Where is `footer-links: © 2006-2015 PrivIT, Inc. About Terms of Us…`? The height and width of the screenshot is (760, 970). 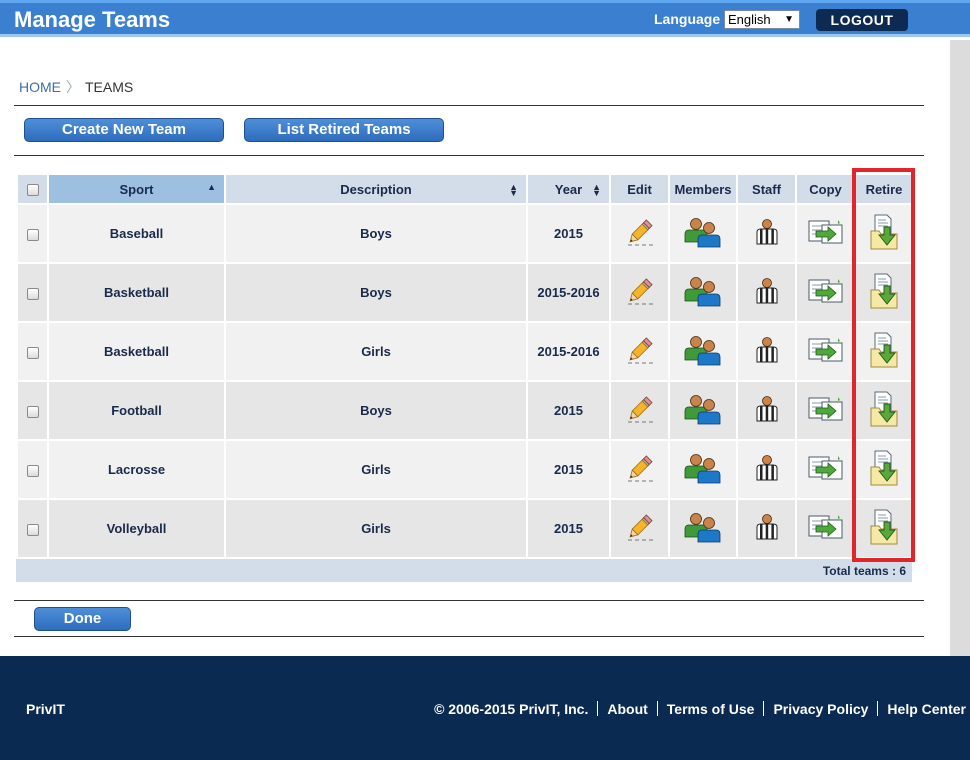
footer-links: © 2006-2015 PrivIT, Inc. About Terms of Us… is located at coordinates (700, 709).